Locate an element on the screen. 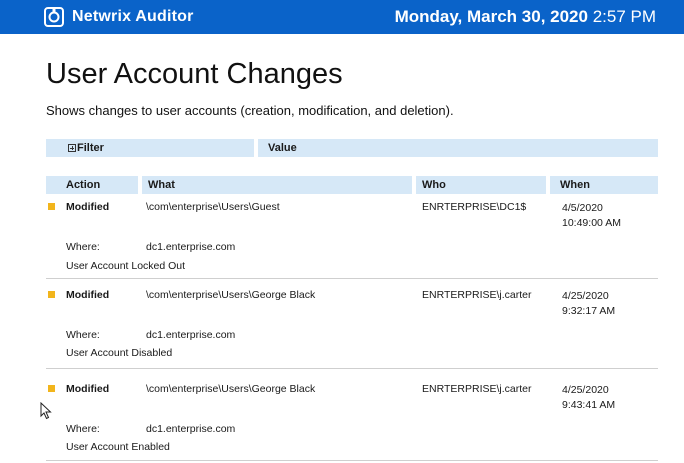 This screenshot has height=463, width=684. filter-label: Filter is located at coordinates (90, 148).